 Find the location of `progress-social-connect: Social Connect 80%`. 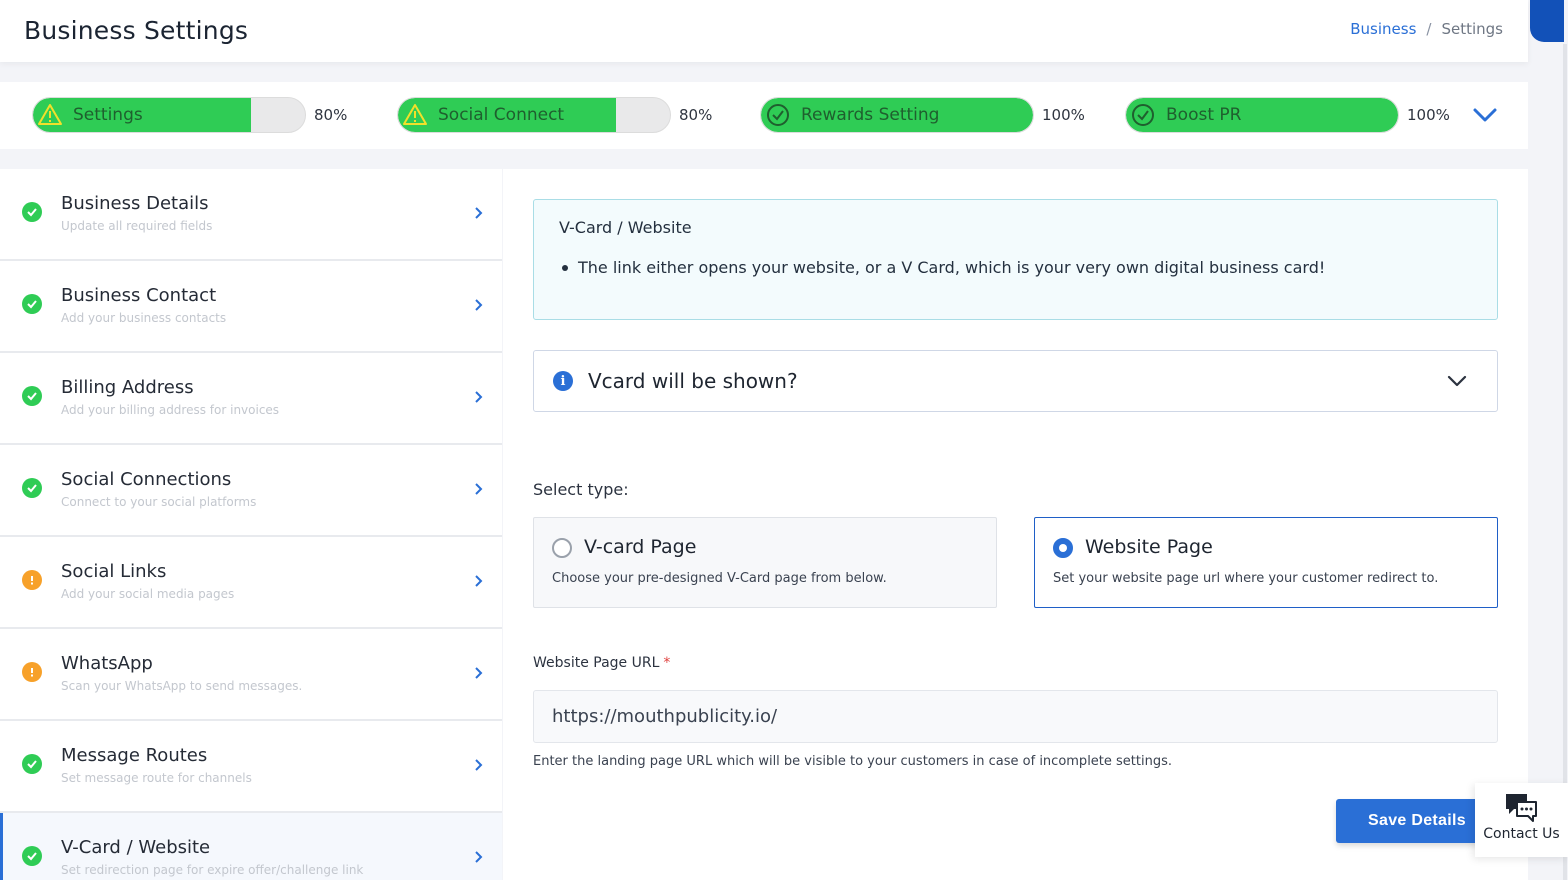

progress-social-connect: Social Connect 80% is located at coordinates (554, 115).